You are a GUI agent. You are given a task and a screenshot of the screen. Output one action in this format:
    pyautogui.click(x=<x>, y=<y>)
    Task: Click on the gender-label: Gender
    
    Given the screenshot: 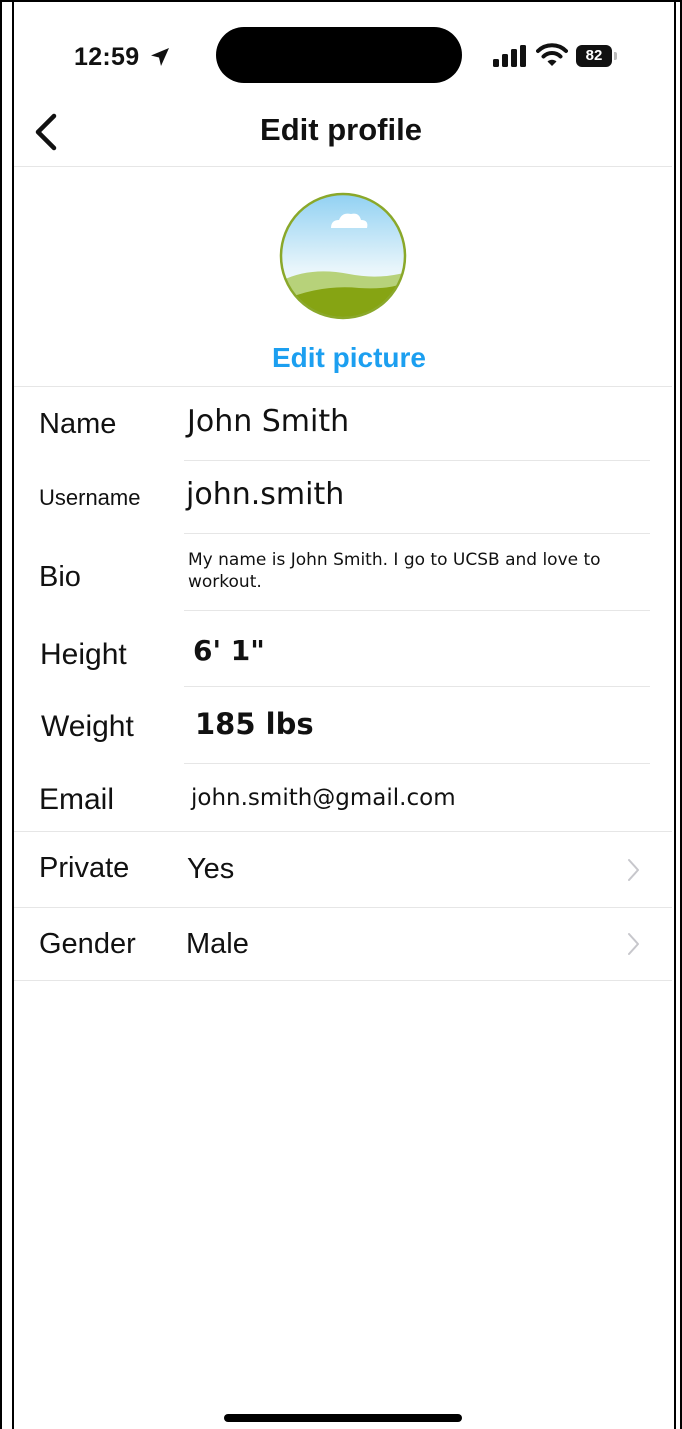 What is the action you would take?
    pyautogui.click(x=87, y=944)
    